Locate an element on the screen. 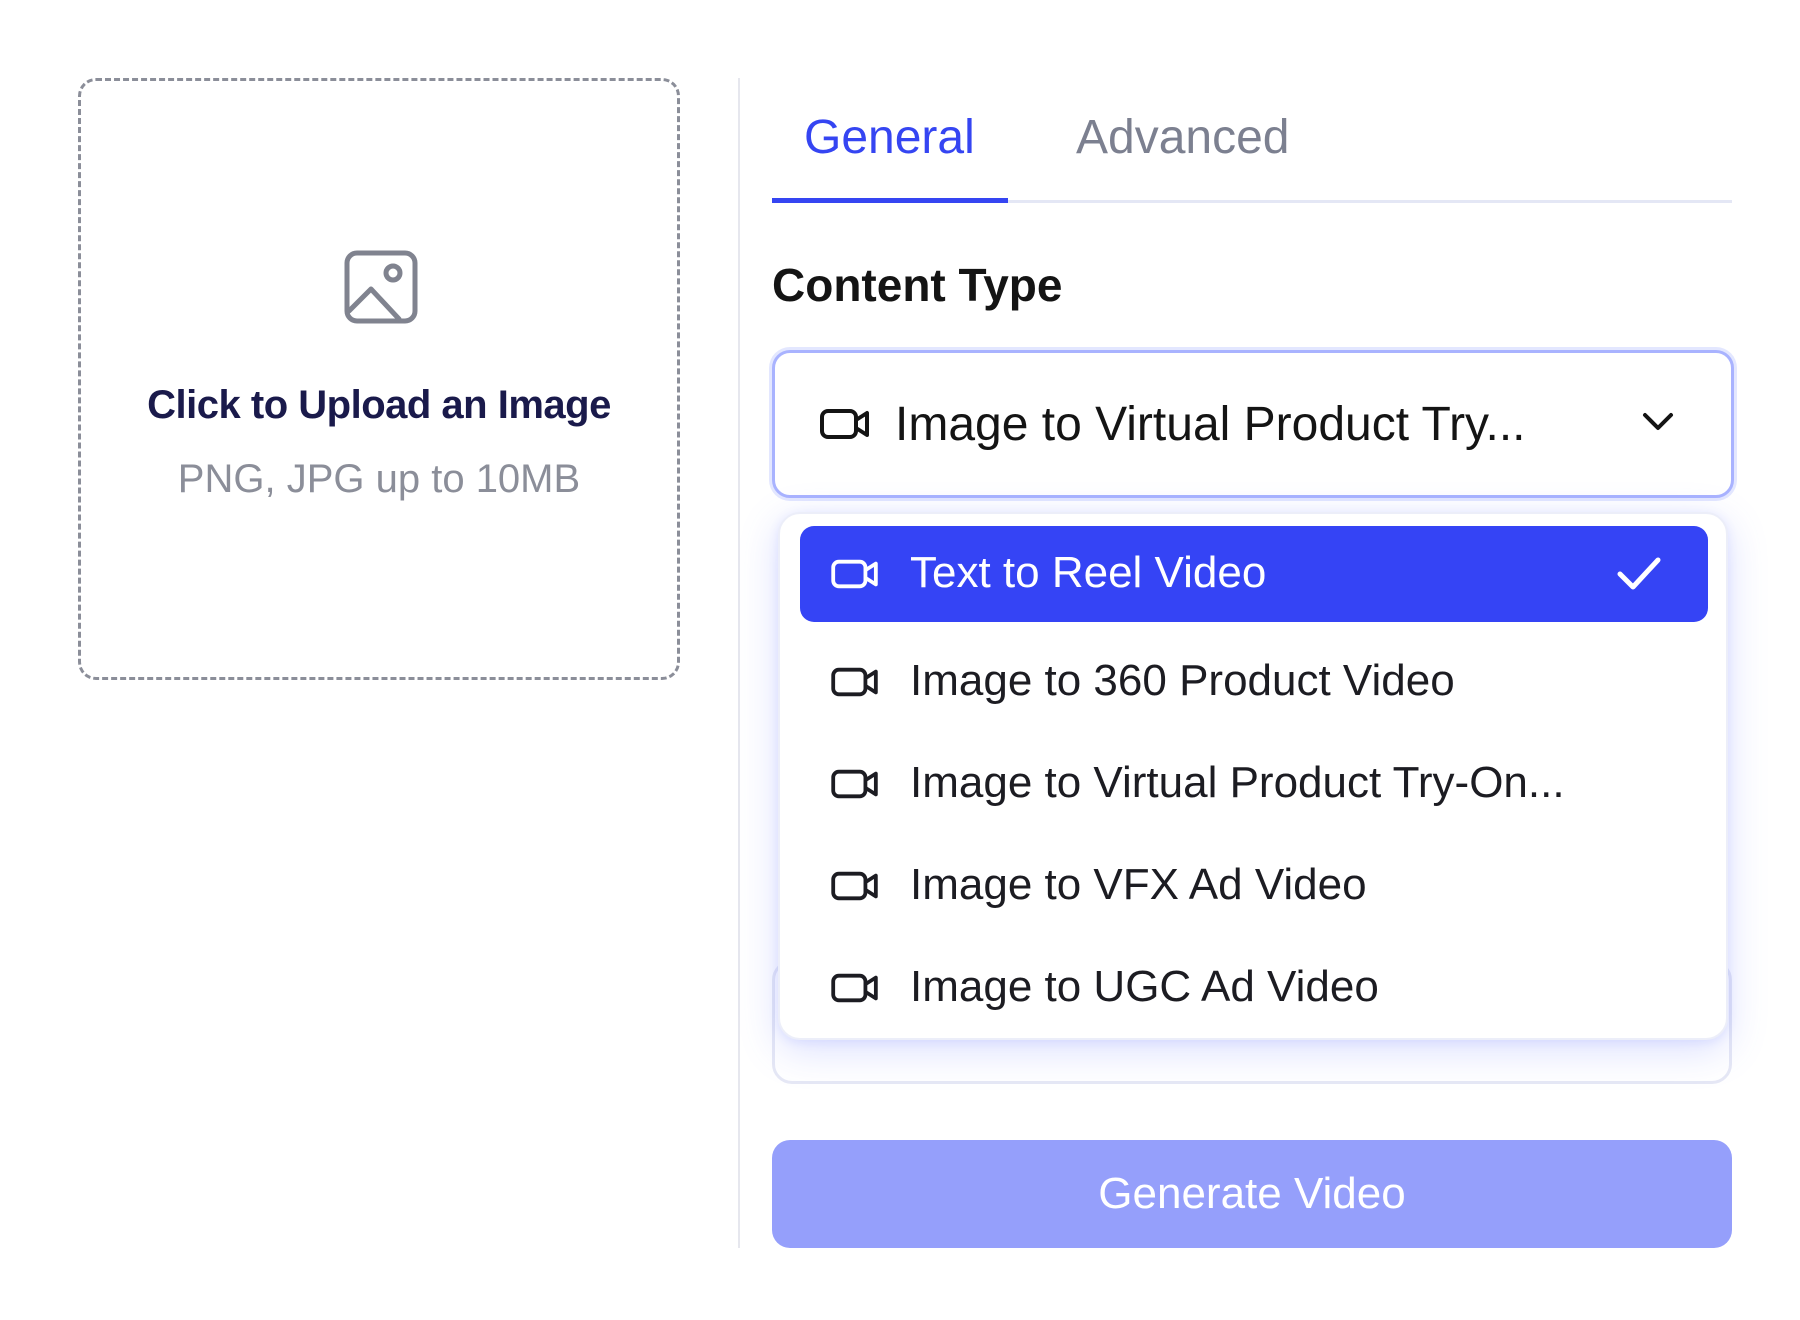 The height and width of the screenshot is (1320, 1800). option-image-to-360-product-video: Image to 360 Product Video is located at coordinates (1254, 682).